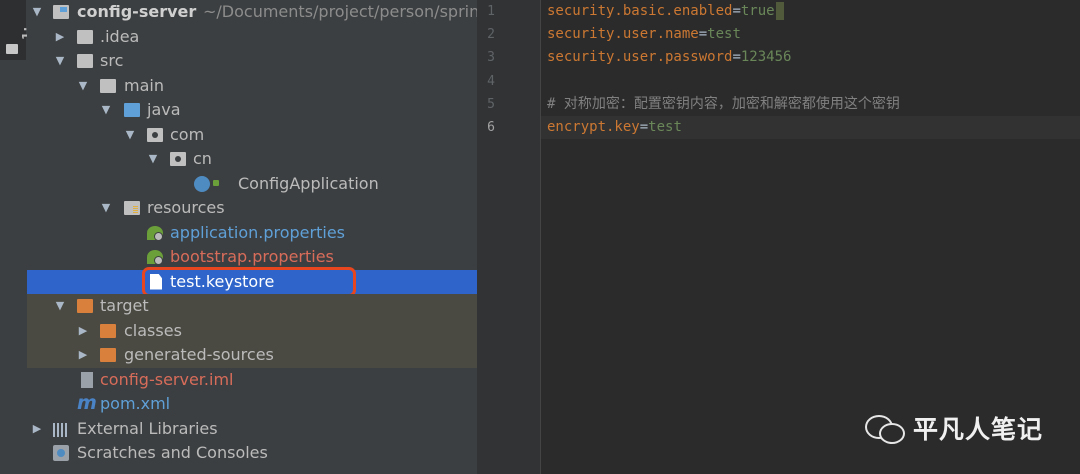 This screenshot has height=474, width=1080. What do you see at coordinates (252, 306) in the screenshot?
I see `tree-node-target: ▼ target` at bounding box center [252, 306].